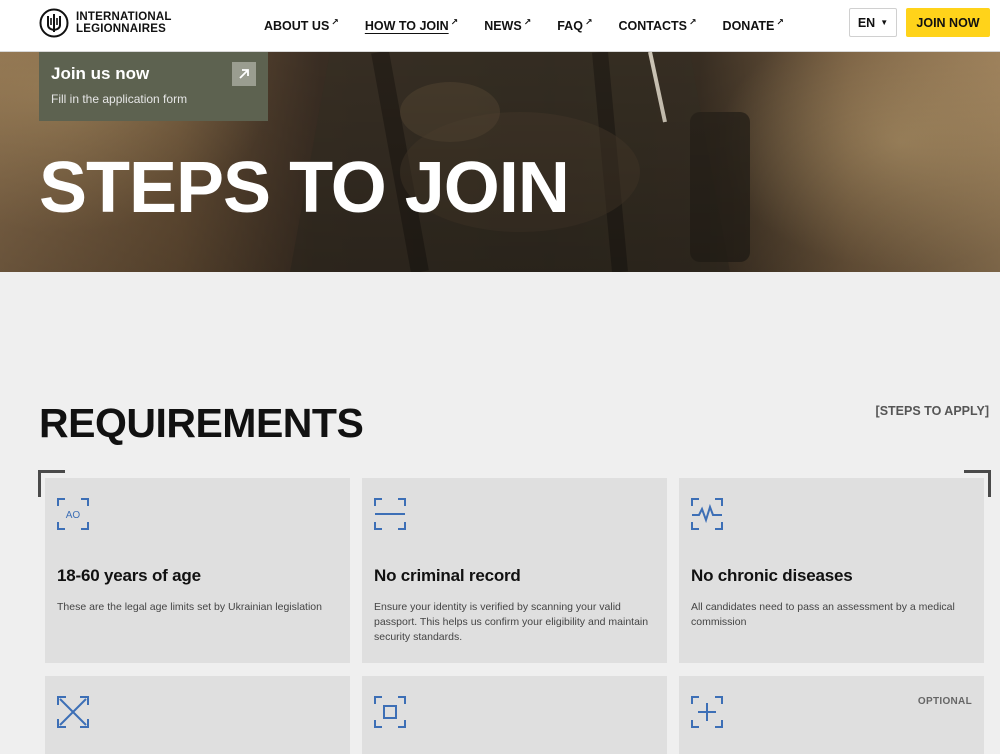 The height and width of the screenshot is (754, 1000). What do you see at coordinates (124, 17) in the screenshot?
I see `logo-line-1: INTERNATIONAL` at bounding box center [124, 17].